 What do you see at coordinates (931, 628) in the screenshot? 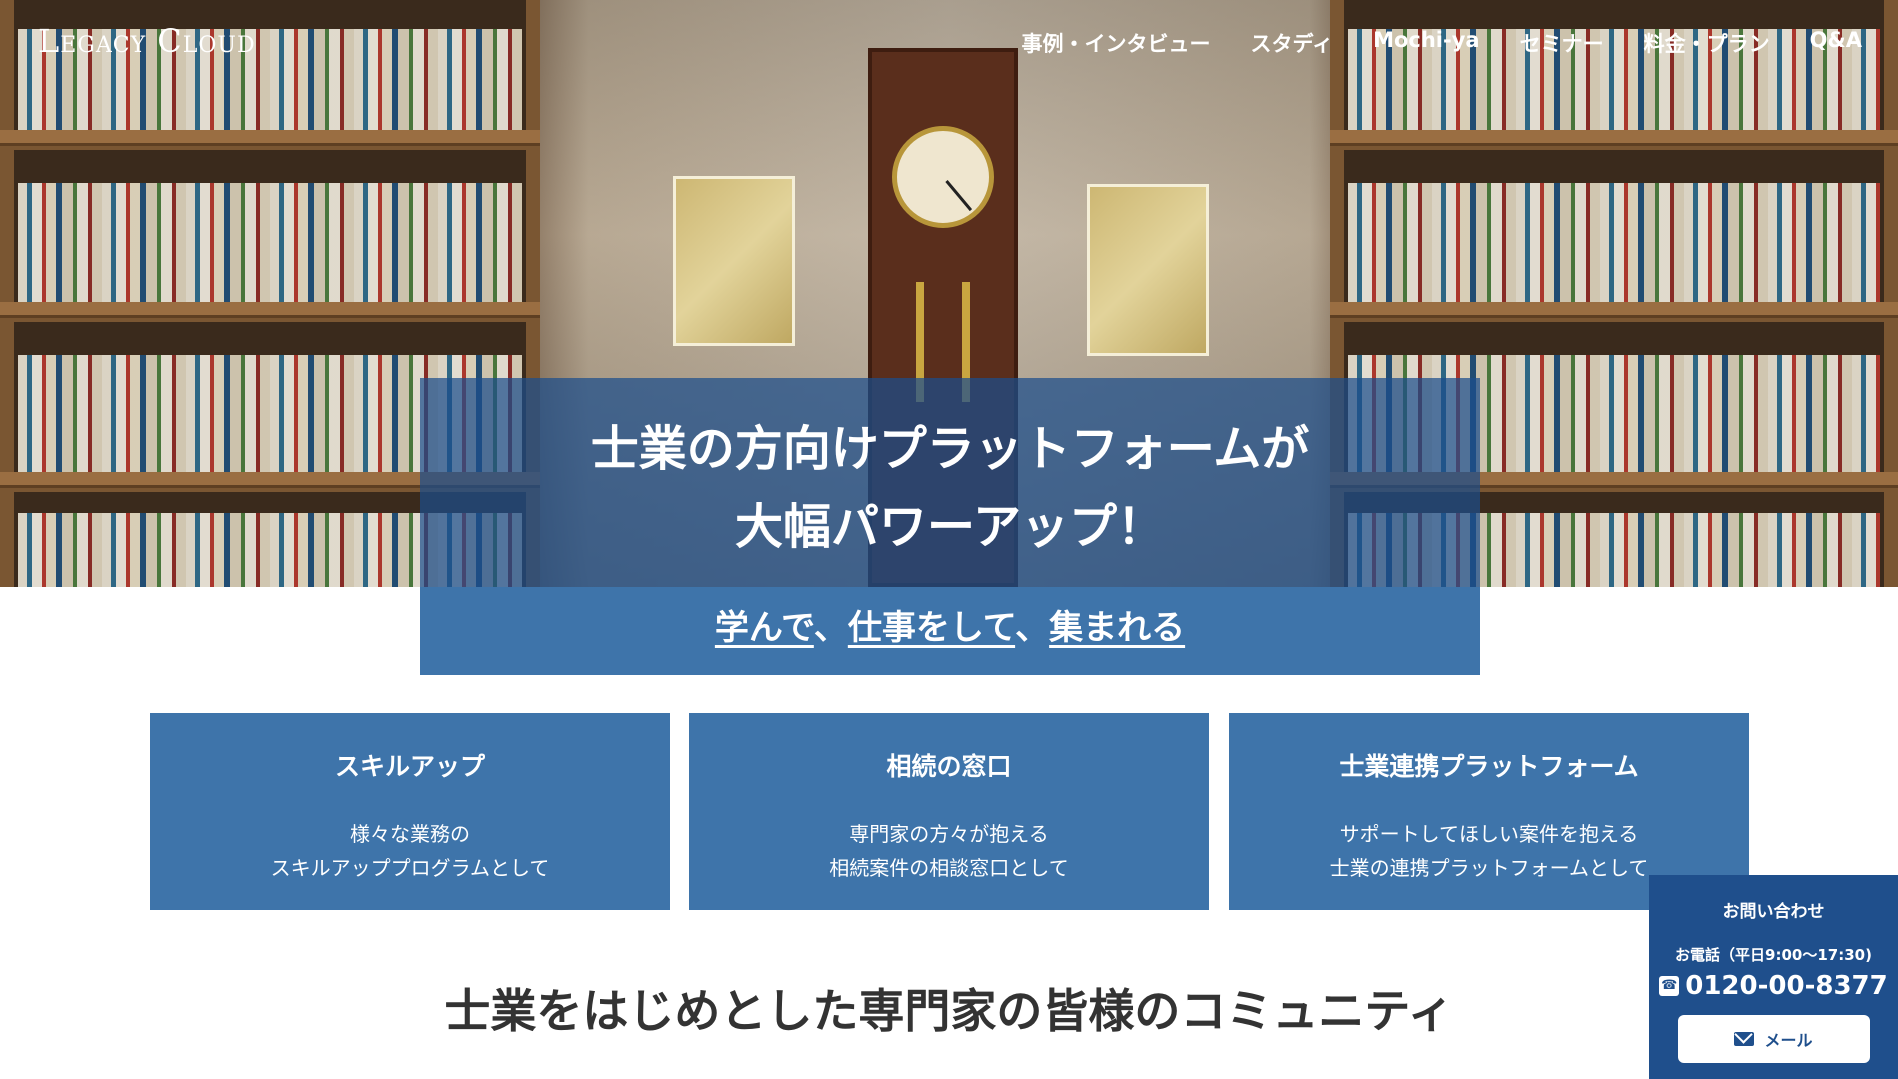
I see `tagline-link-work: 仕事をして` at bounding box center [931, 628].